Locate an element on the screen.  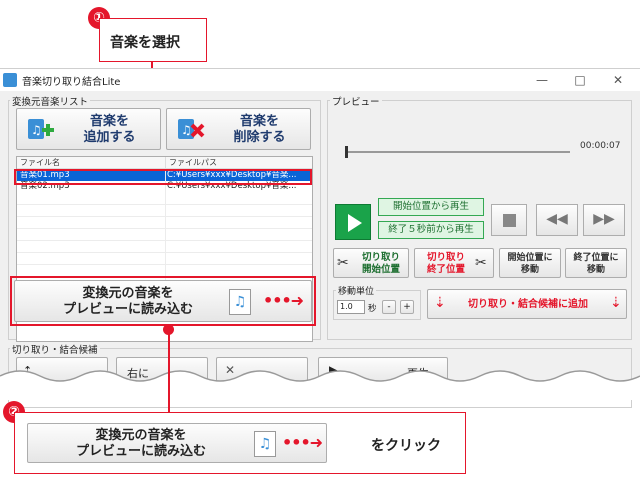
fast-forward-icon: ▶▶ is located at coordinates (604, 219).